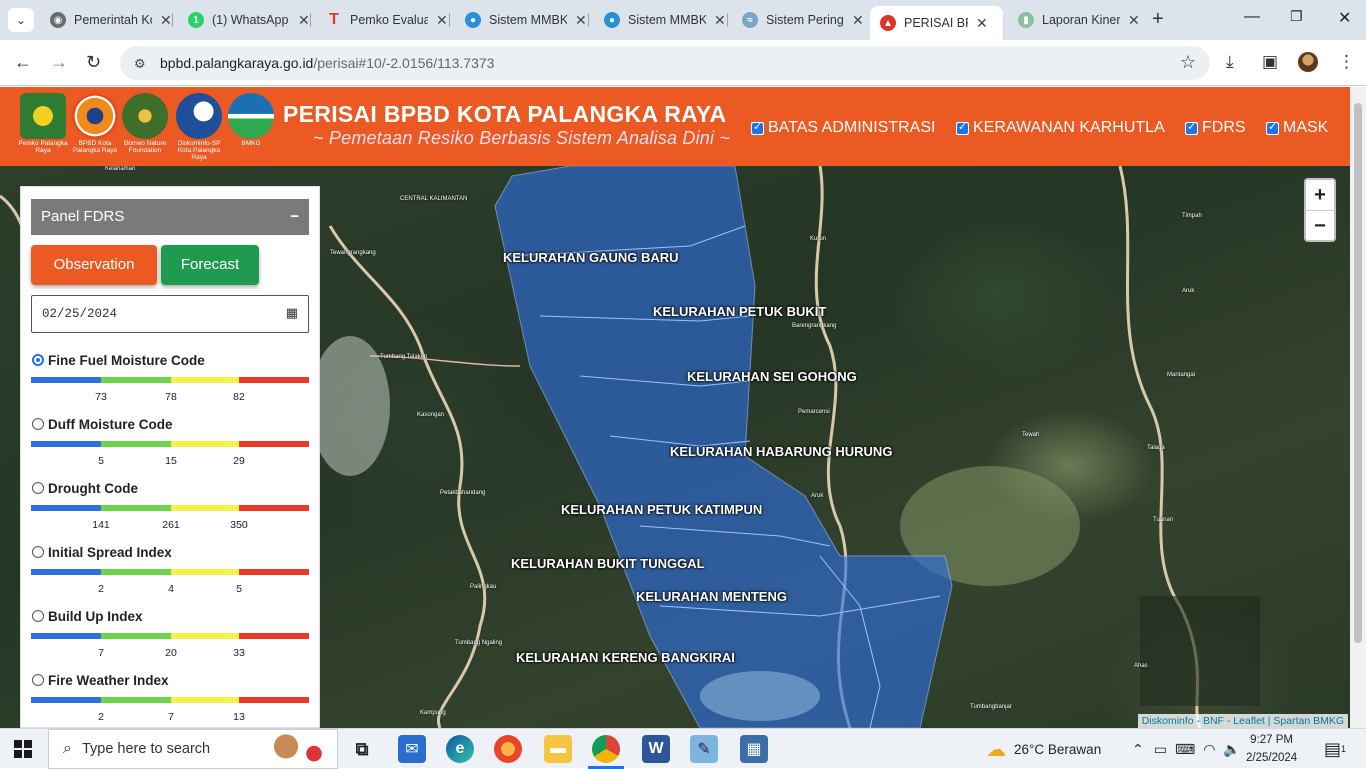  Describe the element at coordinates (170, 700) in the screenshot. I see `index-fwi: Fire Weather Index 2 7 13` at that location.